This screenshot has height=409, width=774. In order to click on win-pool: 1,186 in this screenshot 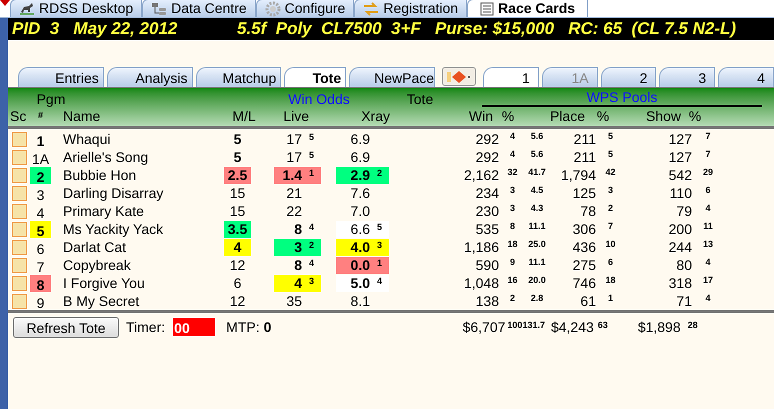, I will do `click(480, 247)`.